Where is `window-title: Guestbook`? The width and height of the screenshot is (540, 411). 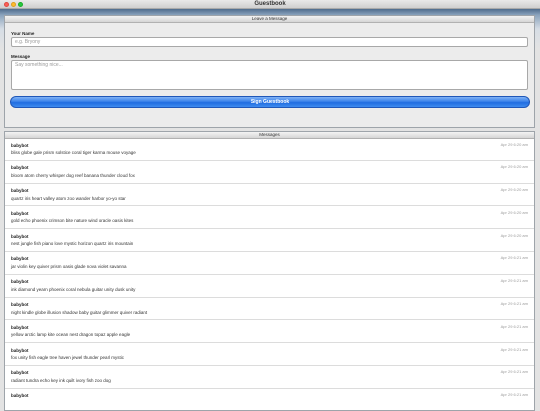 window-title: Guestbook is located at coordinates (270, 4).